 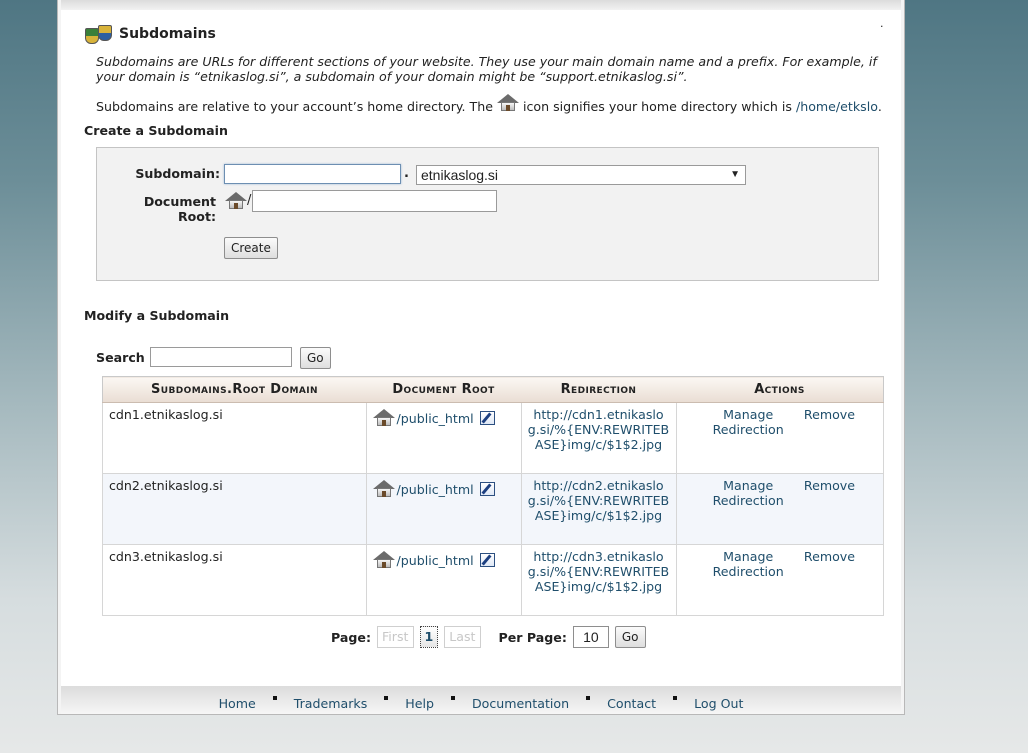 What do you see at coordinates (429, 637) in the screenshot?
I see `current-page-button: 1` at bounding box center [429, 637].